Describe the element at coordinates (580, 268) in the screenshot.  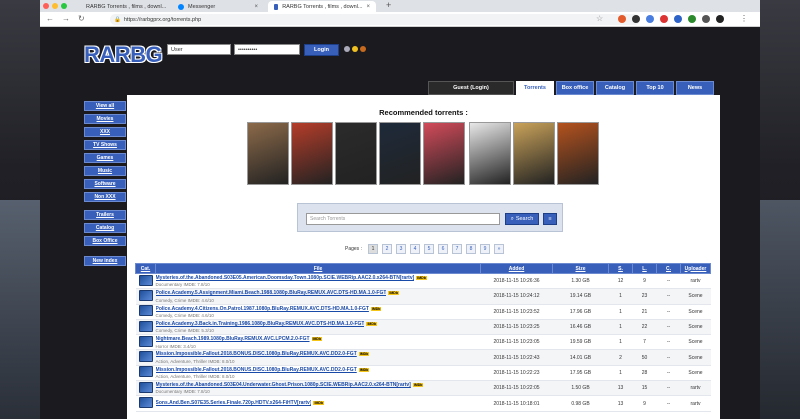
I see `col-header-size: Size` at that location.